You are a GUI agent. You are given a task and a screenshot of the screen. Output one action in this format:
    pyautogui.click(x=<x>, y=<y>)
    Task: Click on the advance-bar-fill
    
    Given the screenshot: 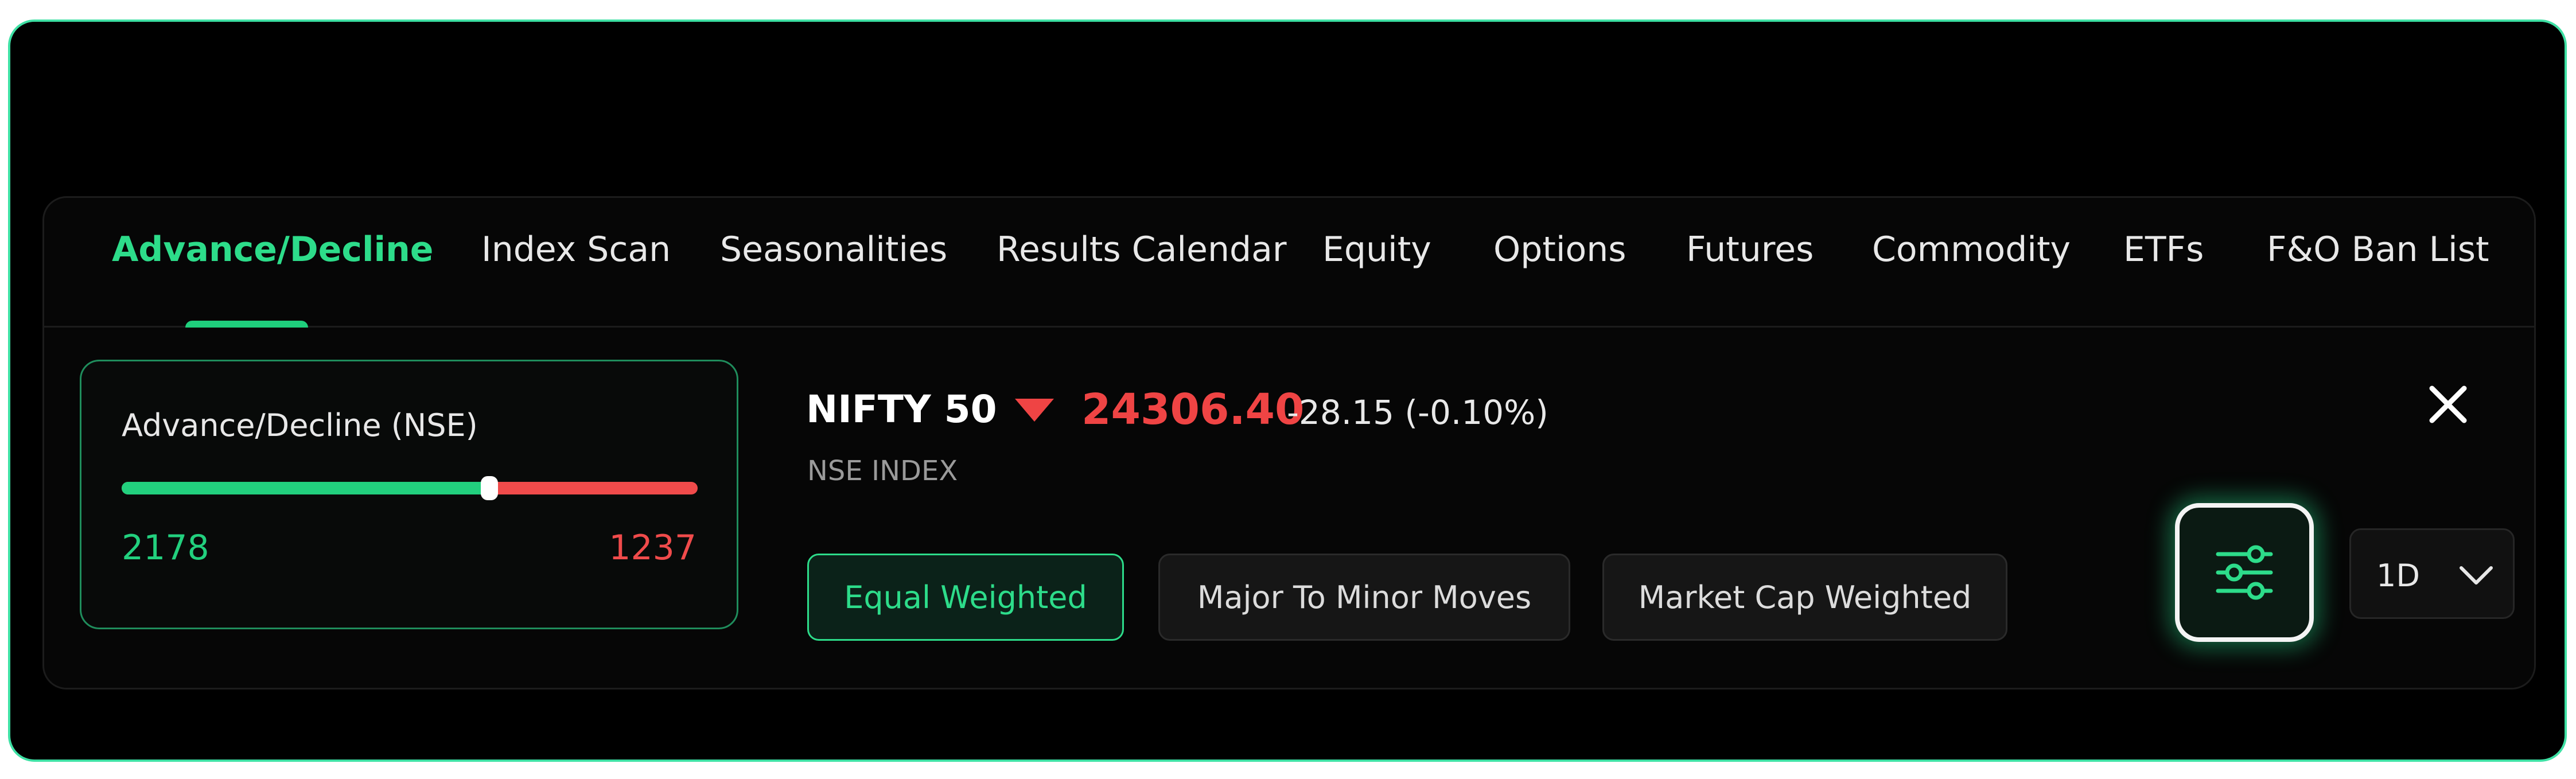 What is the action you would take?
    pyautogui.click(x=305, y=488)
    